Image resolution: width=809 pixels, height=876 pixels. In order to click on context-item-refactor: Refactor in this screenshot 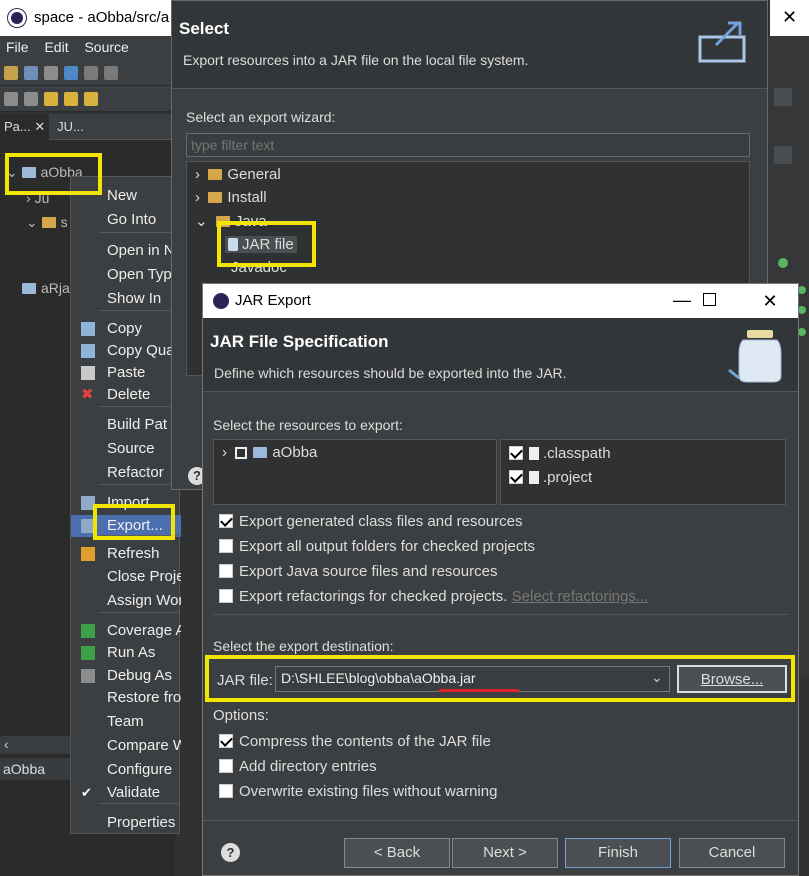, I will do `click(126, 473)`.